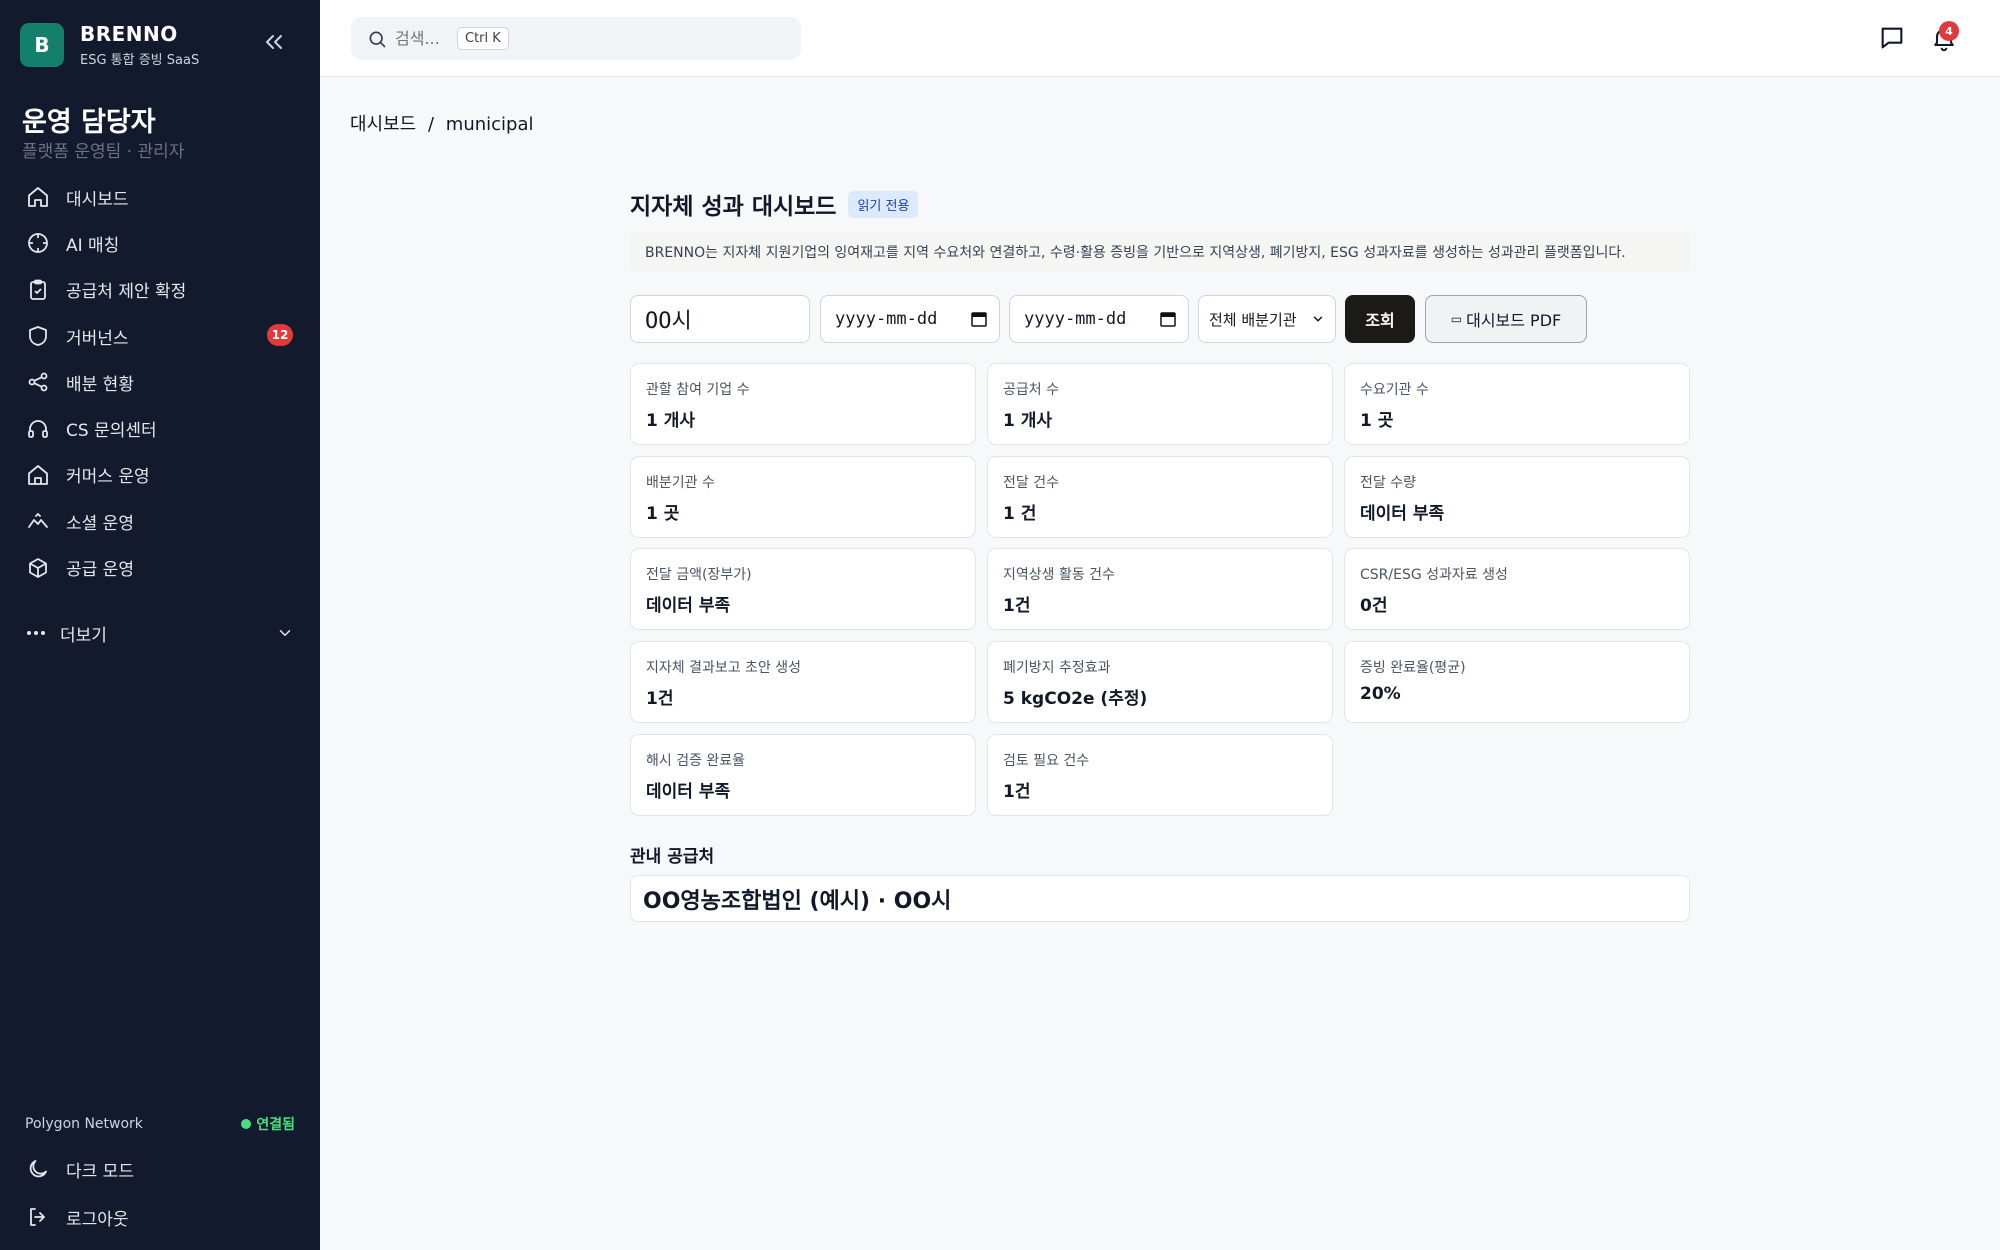 This screenshot has width=2000, height=1250. I want to click on dashboard-pdf-button: ▭ 대시보드 PDF, so click(1506, 319).